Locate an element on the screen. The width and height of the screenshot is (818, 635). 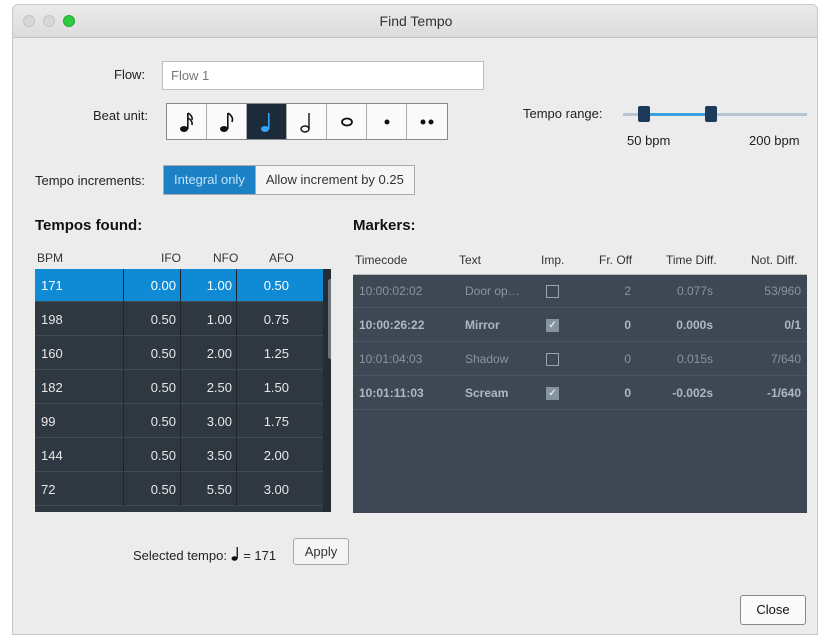
bpm-cell: 171 is located at coordinates (52, 285).